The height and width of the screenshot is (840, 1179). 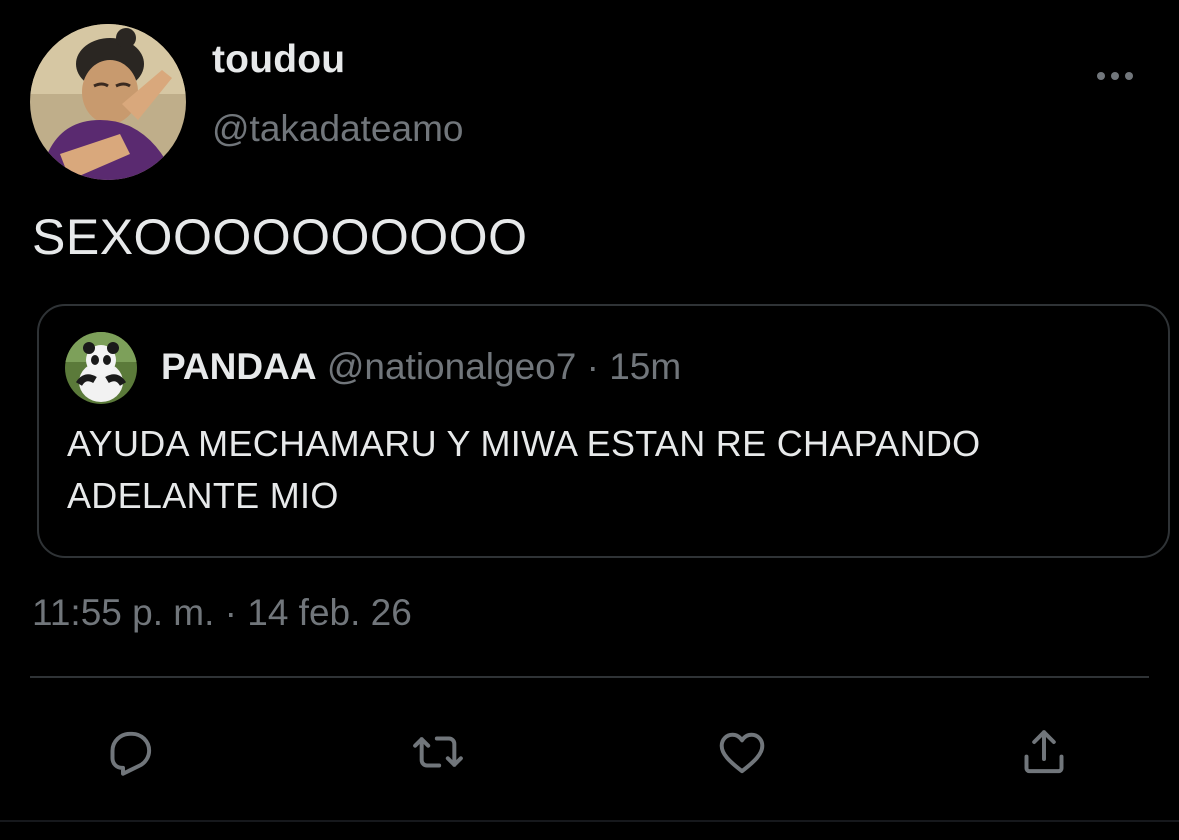 I want to click on retweet-button, so click(x=438, y=752).